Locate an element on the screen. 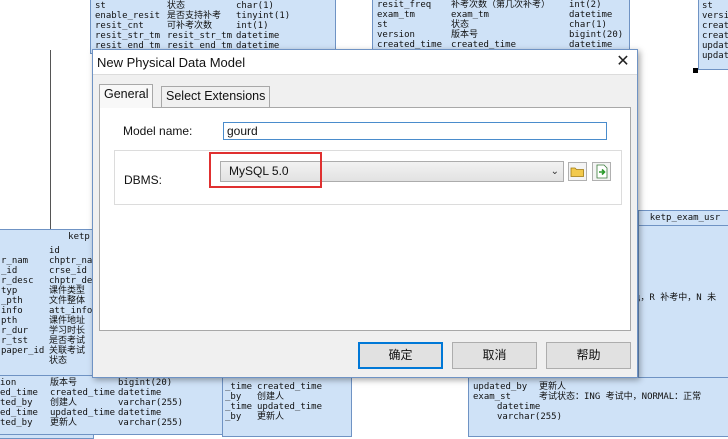 Image resolution: width=728 pixels, height=439 pixels. left-table-row-cell: ted_by is located at coordinates (16, 423).